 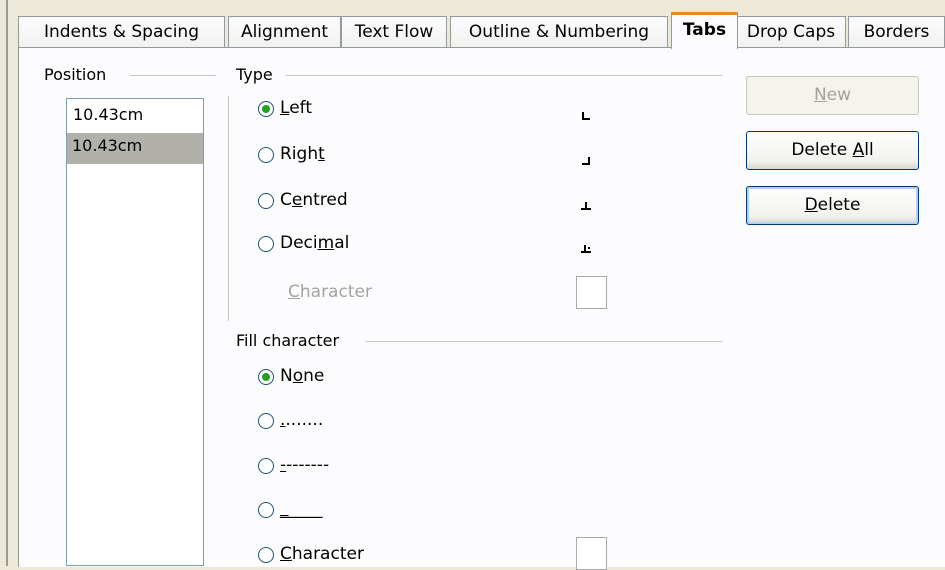 What do you see at coordinates (266, 421) in the screenshot?
I see `fill-dots-radio` at bounding box center [266, 421].